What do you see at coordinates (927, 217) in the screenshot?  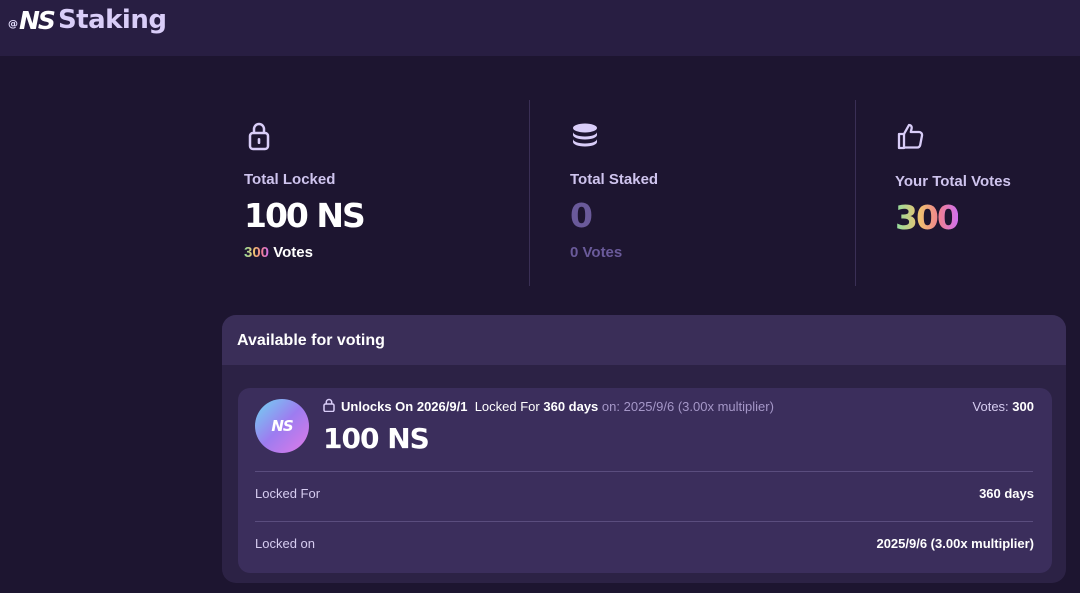 I see `total-votes-value: 300` at bounding box center [927, 217].